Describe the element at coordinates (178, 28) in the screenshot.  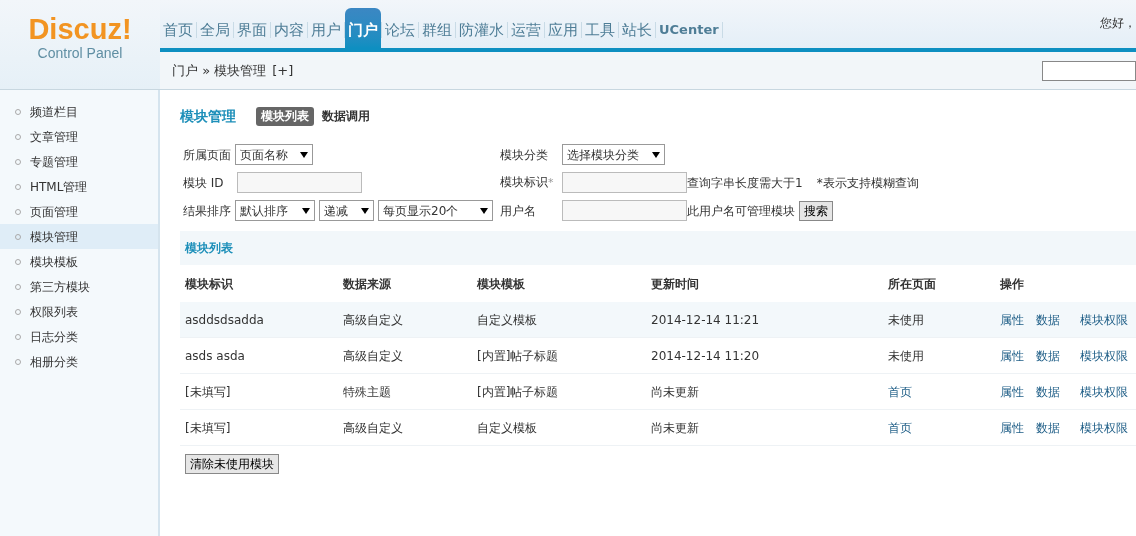
I see `nav-tab: 首页` at that location.